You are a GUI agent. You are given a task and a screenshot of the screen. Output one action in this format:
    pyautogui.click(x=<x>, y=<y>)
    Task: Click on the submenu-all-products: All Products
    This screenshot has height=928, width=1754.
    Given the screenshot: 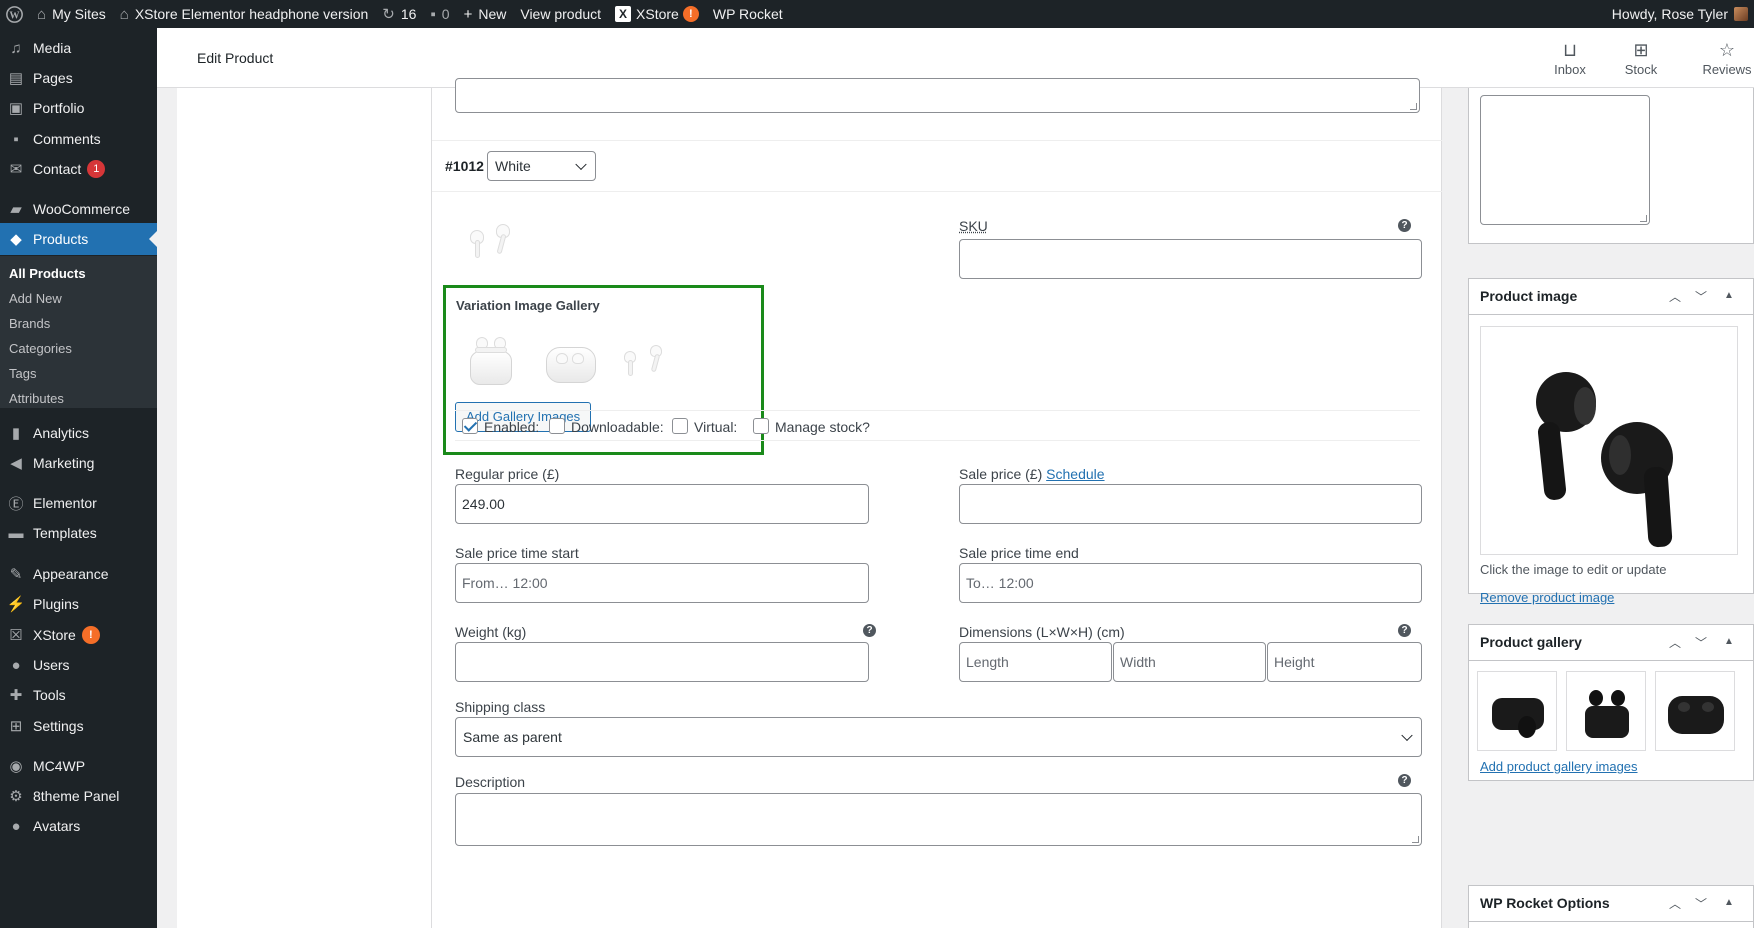 What is the action you would take?
    pyautogui.click(x=47, y=273)
    